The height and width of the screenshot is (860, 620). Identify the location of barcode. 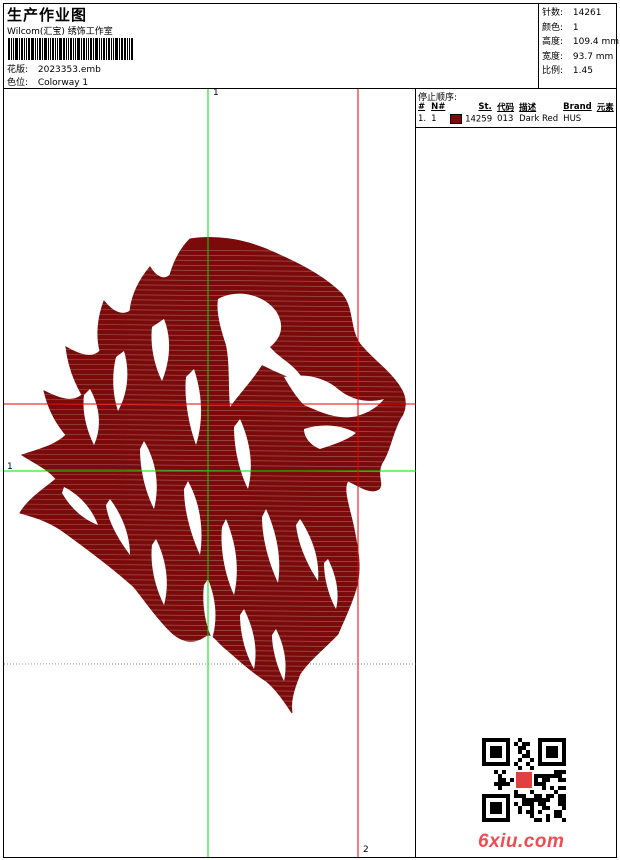
(76, 49).